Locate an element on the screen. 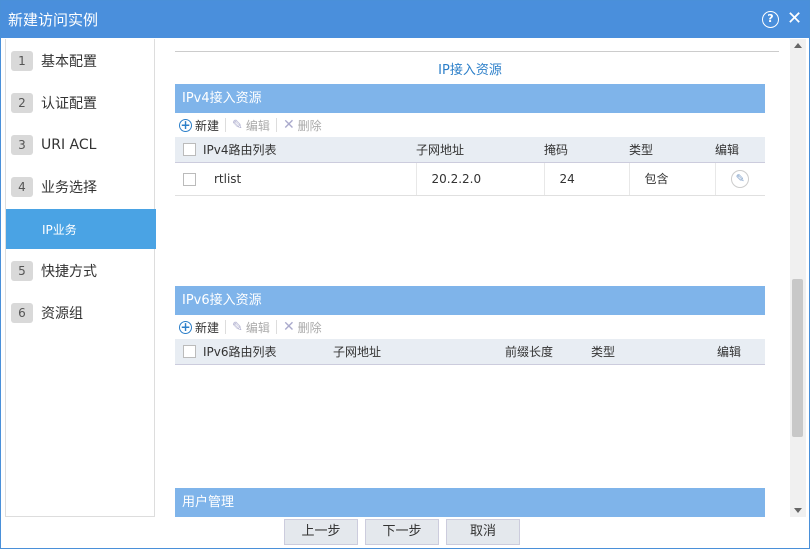 This screenshot has height=549, width=810. step-label: 快捷方式 is located at coordinates (69, 272).